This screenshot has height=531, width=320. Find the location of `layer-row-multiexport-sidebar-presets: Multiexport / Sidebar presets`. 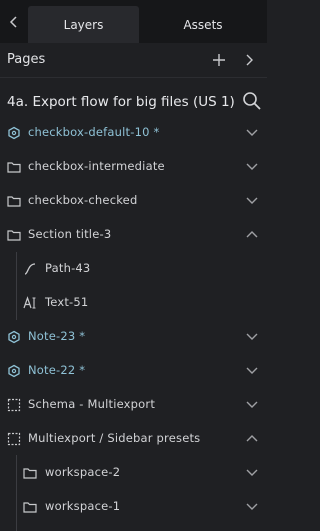

layer-row-multiexport-sidebar-presets: Multiexport / Sidebar presets is located at coordinates (133, 439).